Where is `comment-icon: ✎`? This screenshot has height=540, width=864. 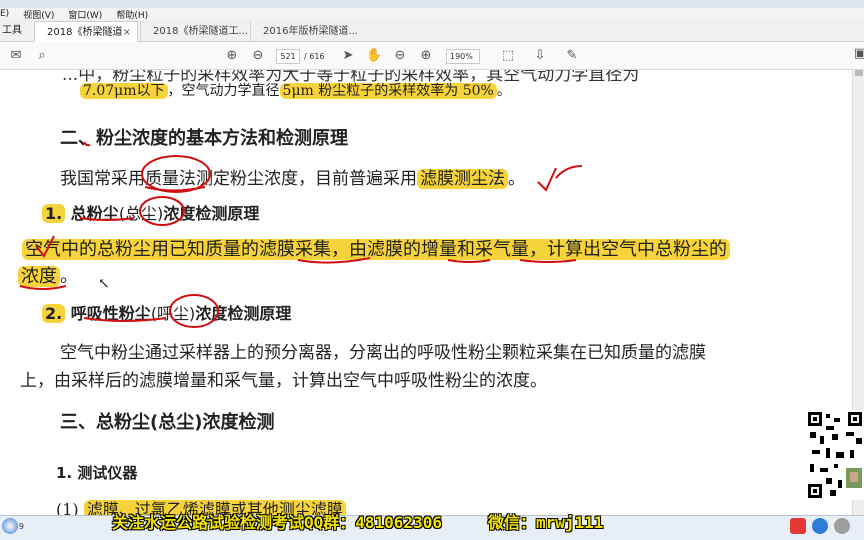
comment-icon: ✎ is located at coordinates (572, 56).